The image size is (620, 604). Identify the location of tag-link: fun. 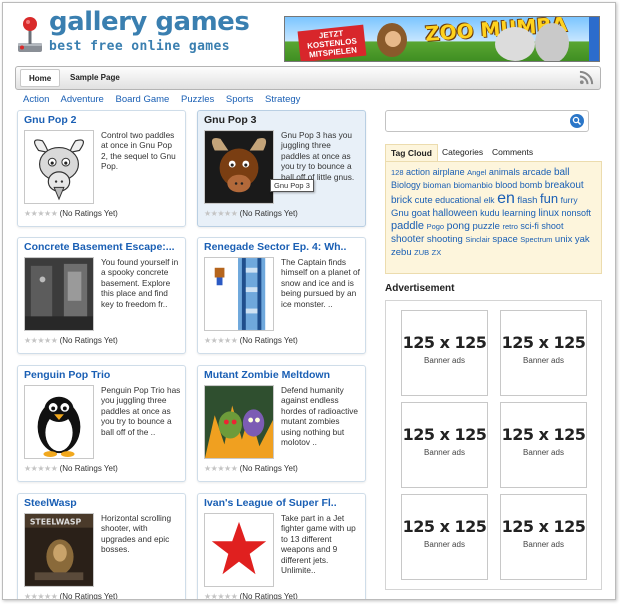
(549, 198).